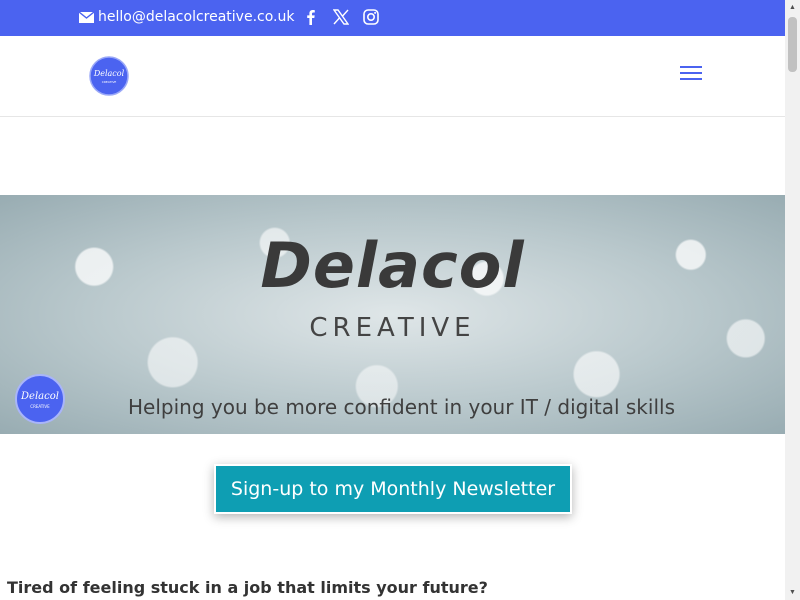  What do you see at coordinates (393, 489) in the screenshot?
I see `newsletter-signup-button: Sign-up to my Monthly Newsletter` at bounding box center [393, 489].